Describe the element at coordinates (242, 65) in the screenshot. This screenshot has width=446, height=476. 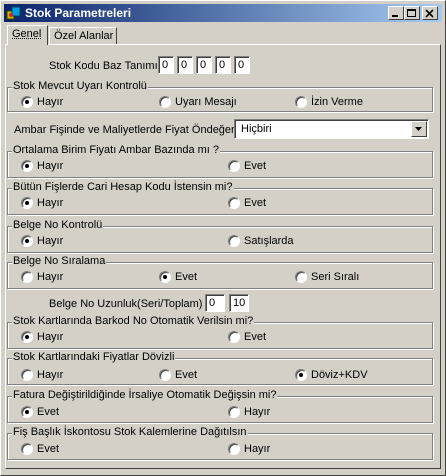
I see `stok-kodu-field-5: 0` at that location.